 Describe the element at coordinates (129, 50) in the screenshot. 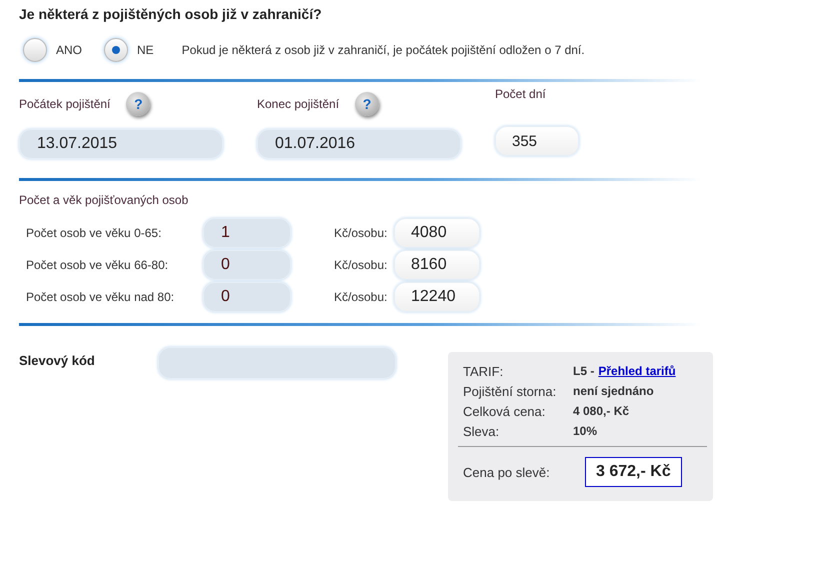

I see `radio-option: NE` at that location.